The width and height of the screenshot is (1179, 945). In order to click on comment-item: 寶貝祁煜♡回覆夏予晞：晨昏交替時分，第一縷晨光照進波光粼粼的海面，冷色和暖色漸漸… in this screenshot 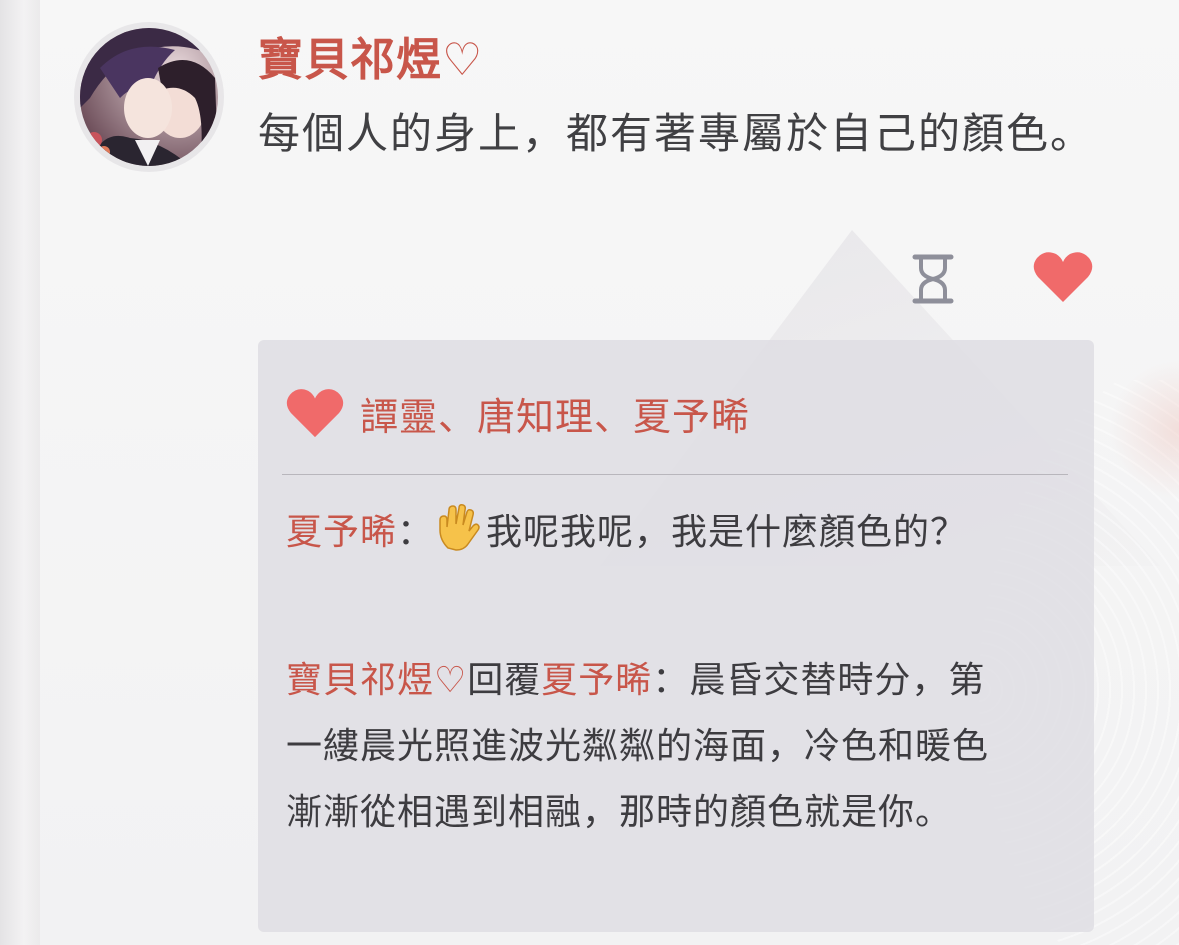, I will do `click(646, 747)`.